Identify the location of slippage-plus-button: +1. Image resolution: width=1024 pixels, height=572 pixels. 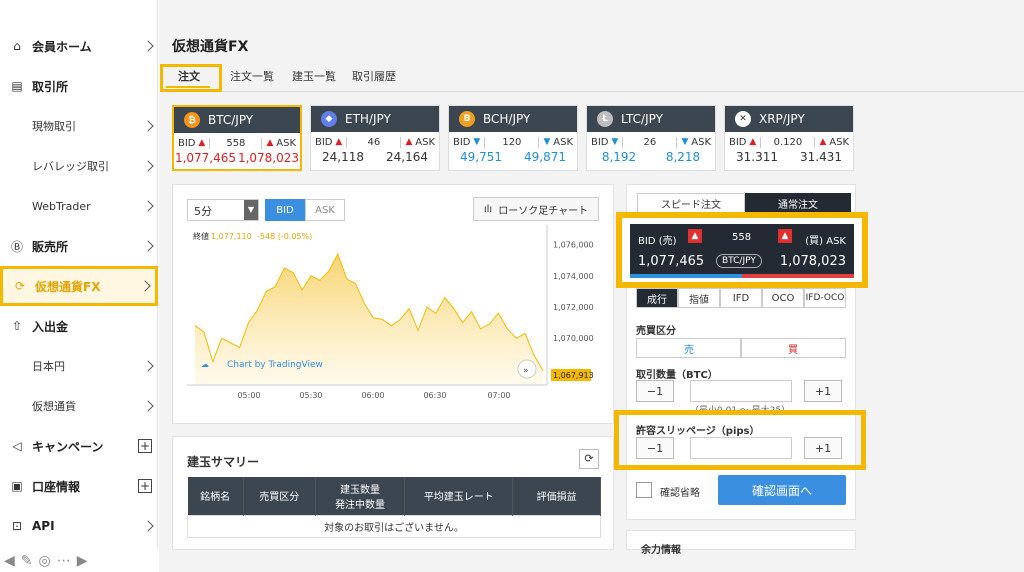
(823, 448).